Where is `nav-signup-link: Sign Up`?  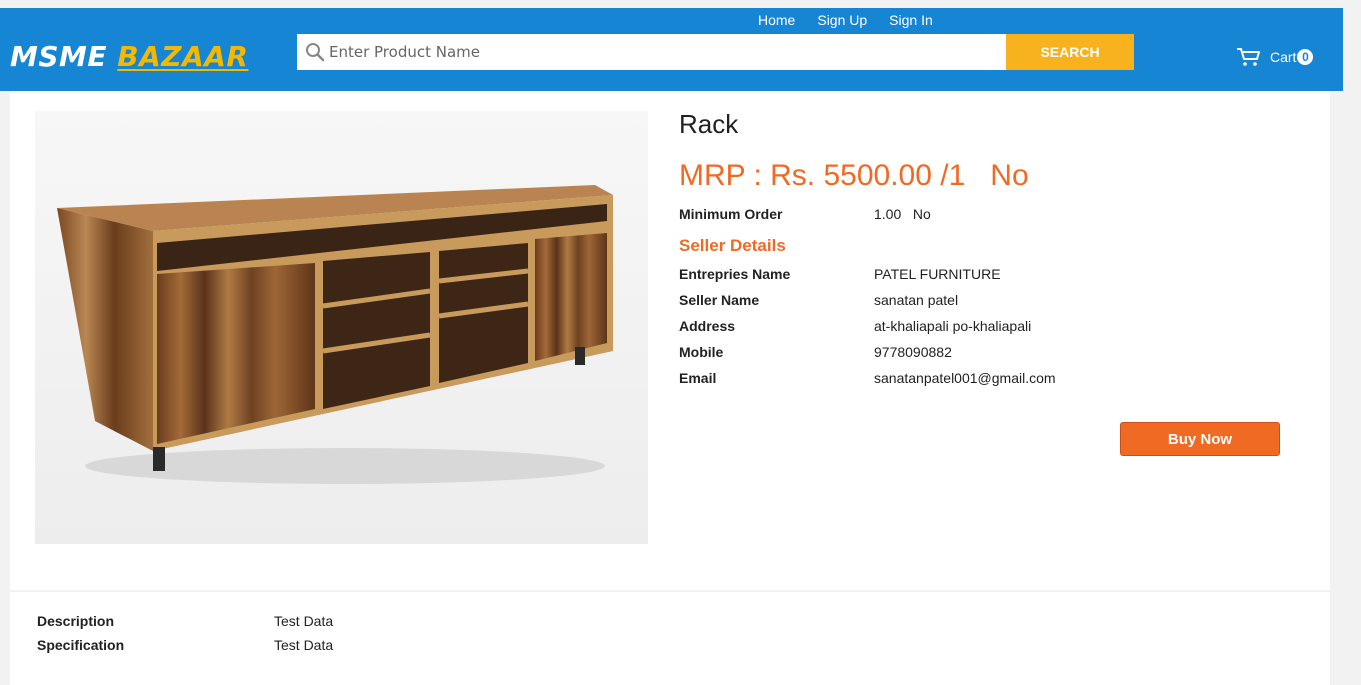
nav-signup-link: Sign Up is located at coordinates (842, 20).